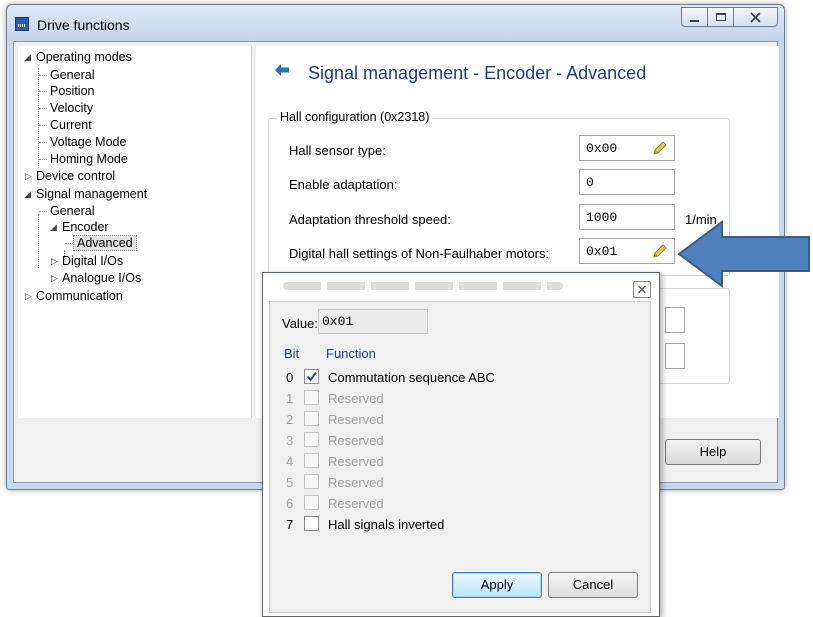 The width and height of the screenshot is (813, 617). What do you see at coordinates (461, 462) in the screenshot?
I see `bit-row: 4 Reserved` at bounding box center [461, 462].